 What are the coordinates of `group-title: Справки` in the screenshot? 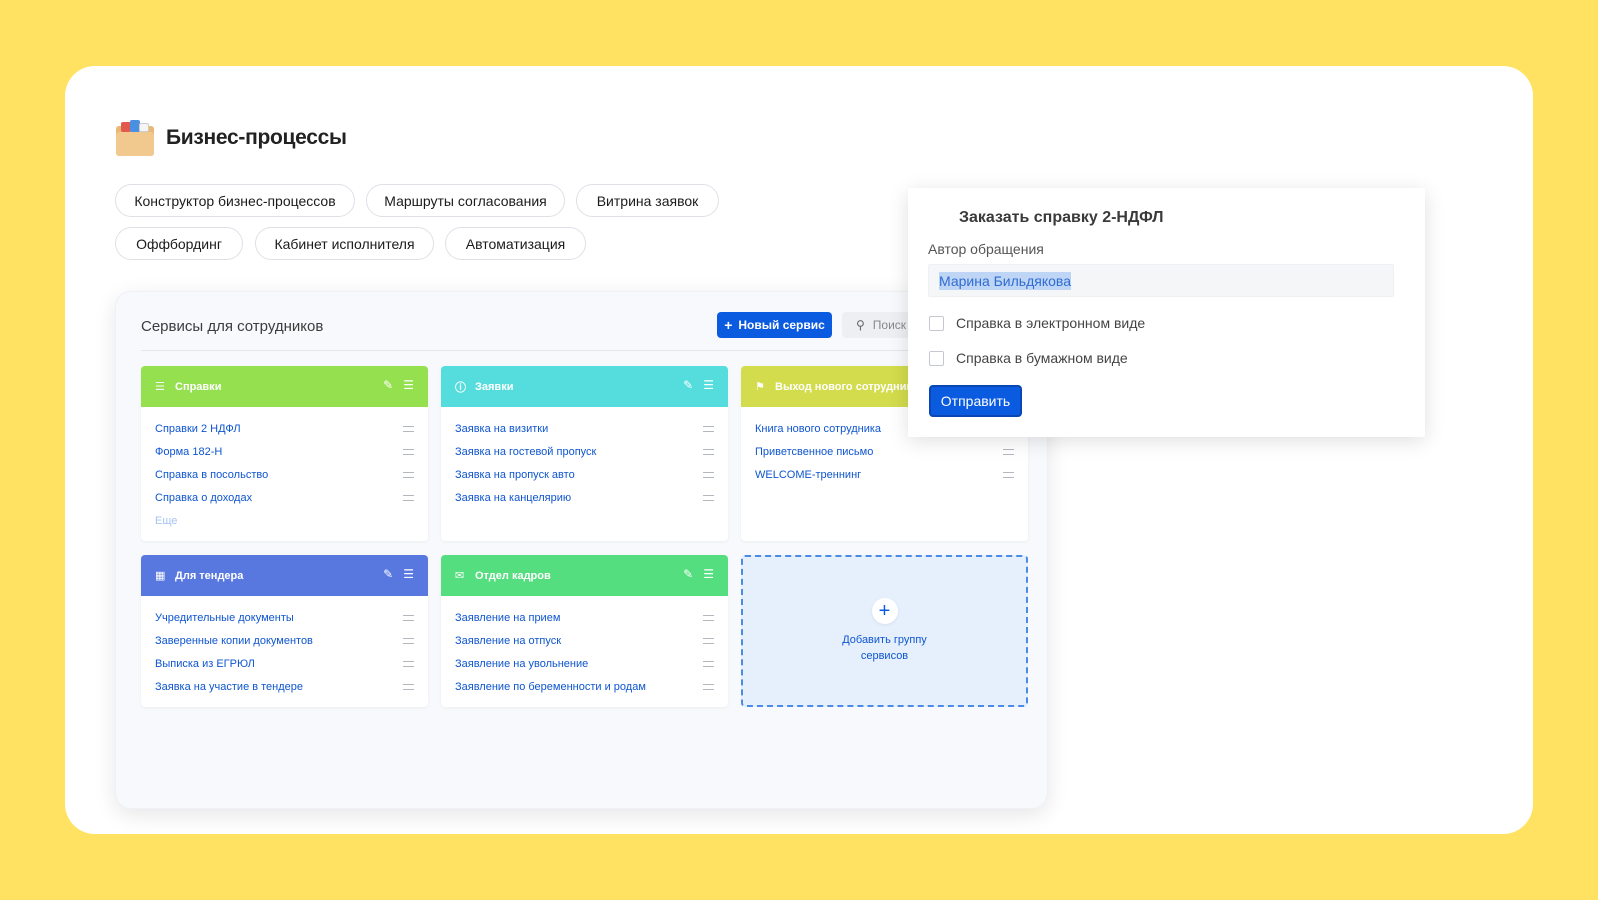 It's located at (198, 386).